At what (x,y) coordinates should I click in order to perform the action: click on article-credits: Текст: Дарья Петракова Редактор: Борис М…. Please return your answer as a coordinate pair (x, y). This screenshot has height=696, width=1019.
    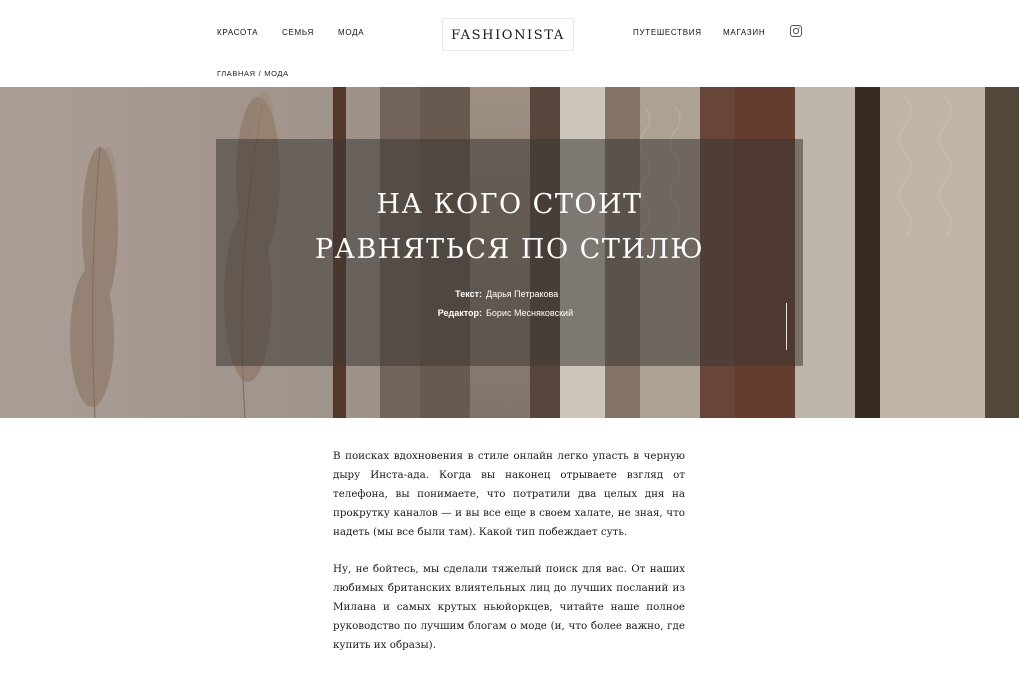
    Looking at the image, I should click on (509, 308).